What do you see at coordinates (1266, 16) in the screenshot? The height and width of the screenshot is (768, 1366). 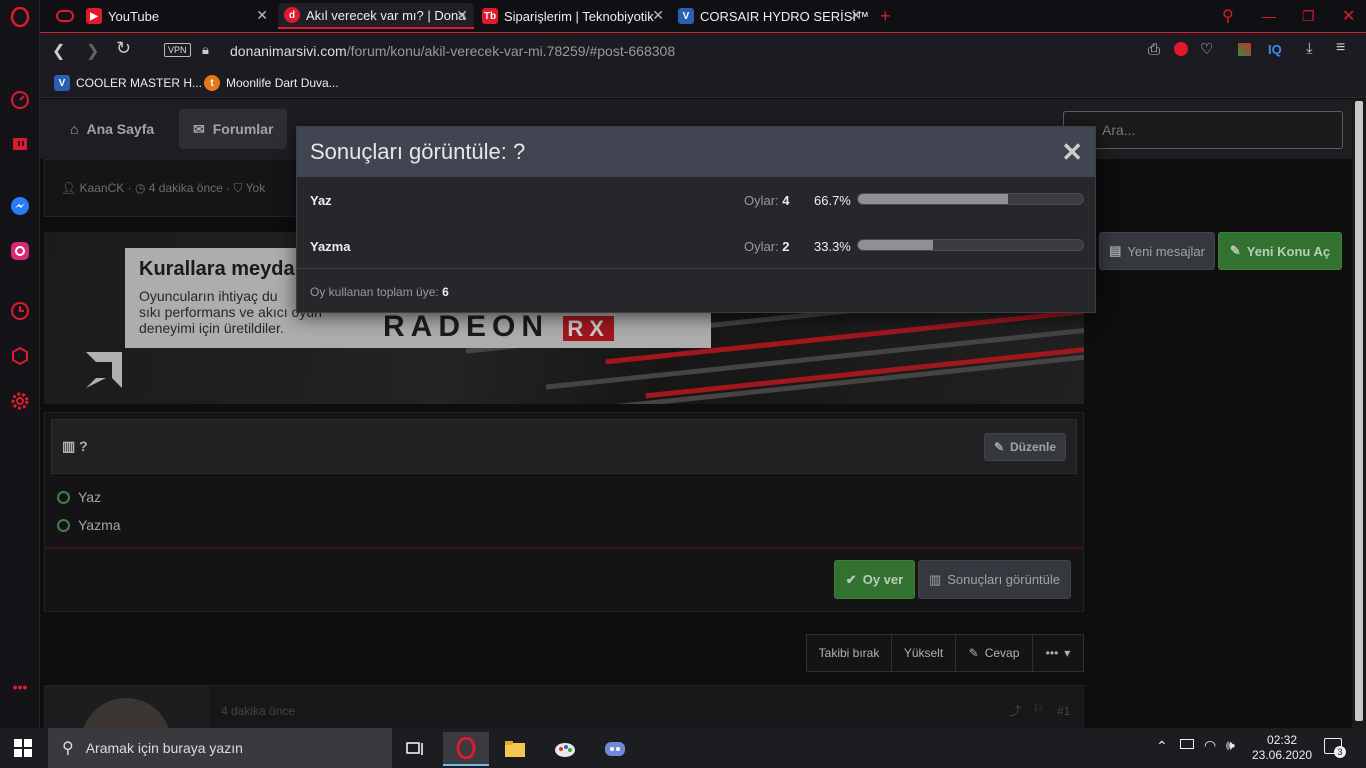 I see `minimize-icon: —` at bounding box center [1266, 16].